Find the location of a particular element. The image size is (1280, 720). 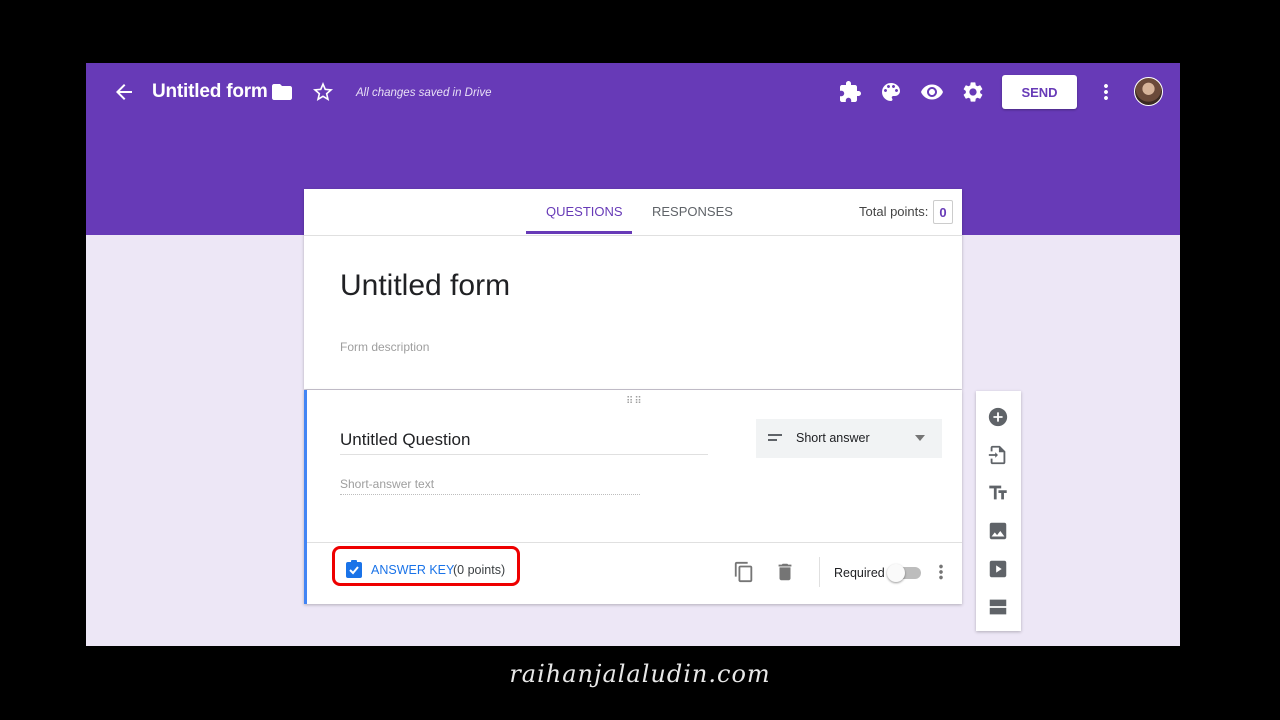

total-points-label: Total points: is located at coordinates (894, 211).